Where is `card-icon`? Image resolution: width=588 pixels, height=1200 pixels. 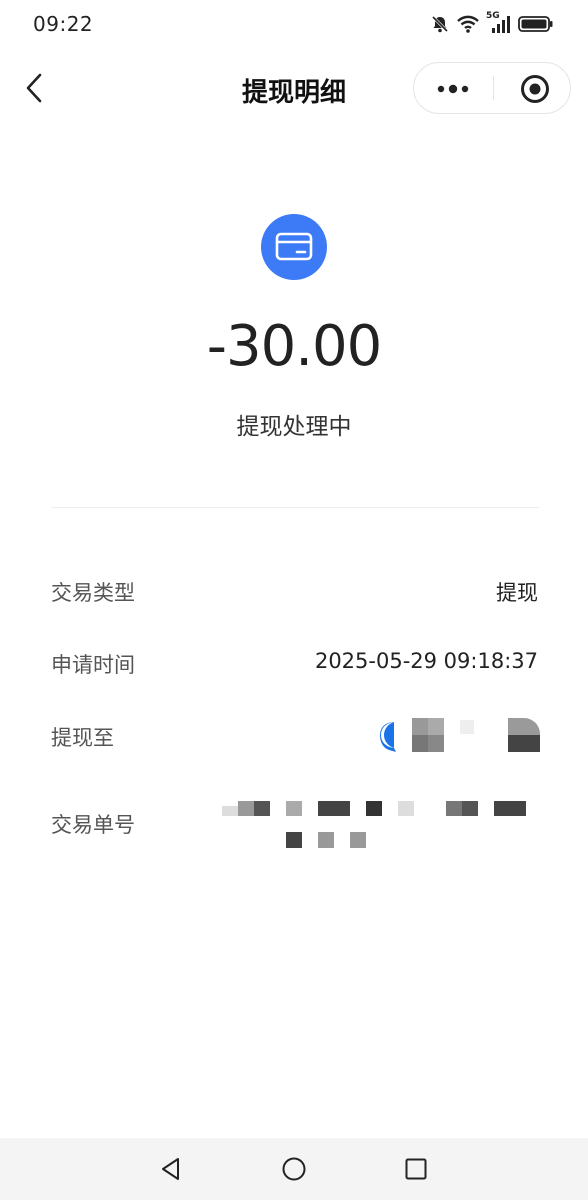 card-icon is located at coordinates (294, 246).